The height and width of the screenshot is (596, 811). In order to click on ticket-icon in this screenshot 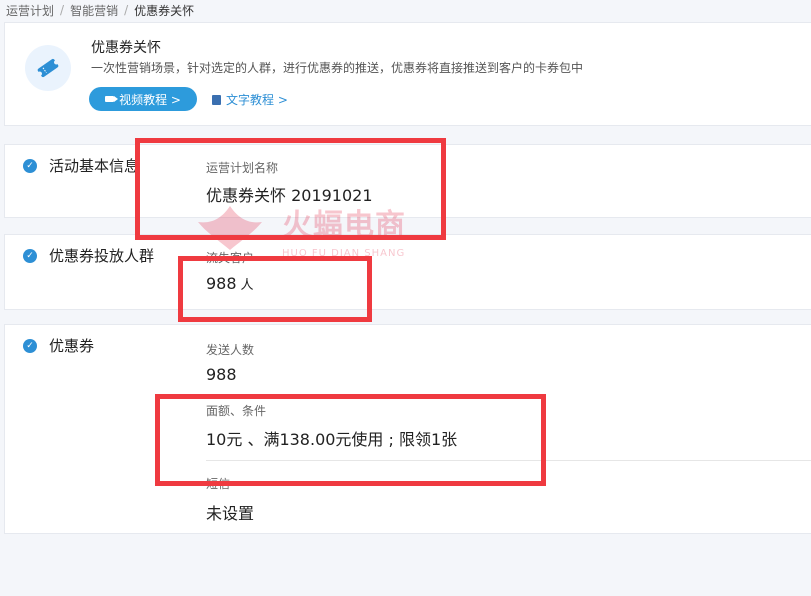, I will do `click(48, 68)`.